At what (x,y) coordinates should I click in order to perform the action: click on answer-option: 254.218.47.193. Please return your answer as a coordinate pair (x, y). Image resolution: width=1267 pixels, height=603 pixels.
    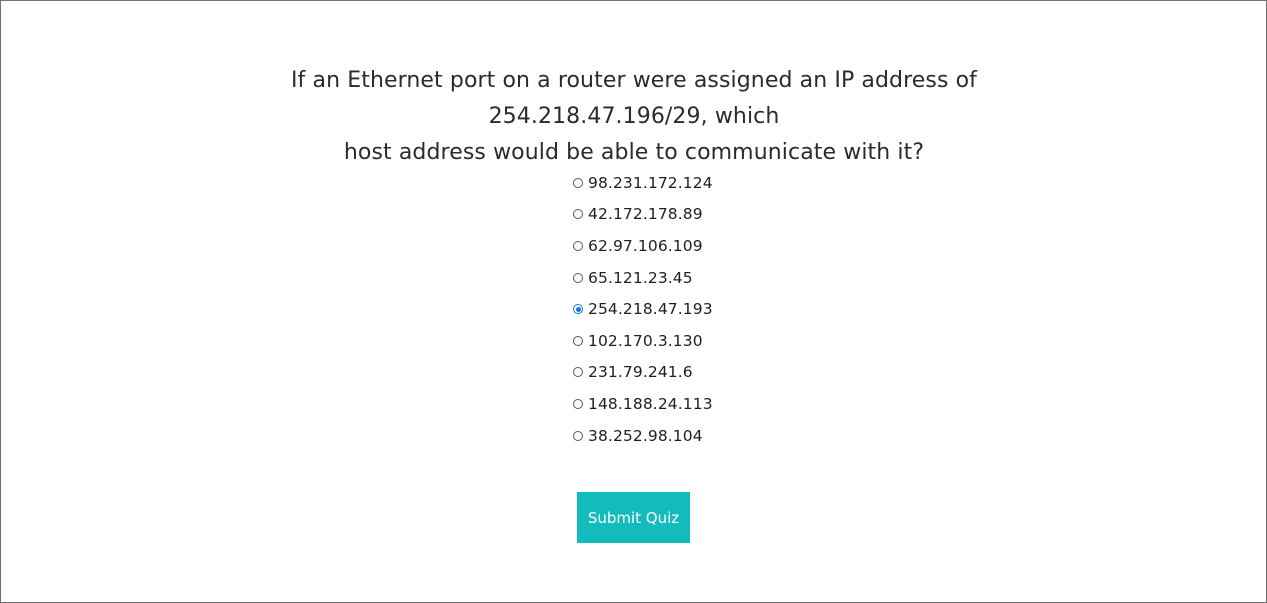
    Looking at the image, I should click on (673, 309).